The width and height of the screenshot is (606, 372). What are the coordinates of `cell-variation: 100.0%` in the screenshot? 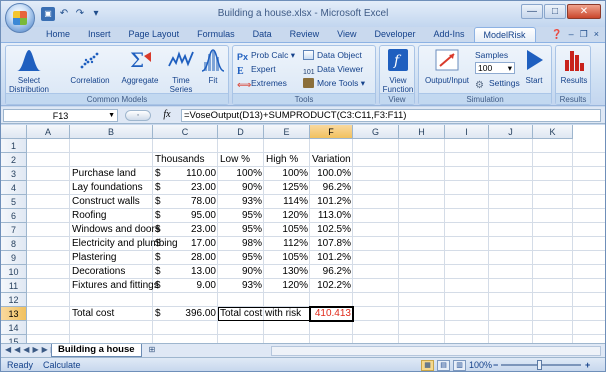 It's located at (331, 174).